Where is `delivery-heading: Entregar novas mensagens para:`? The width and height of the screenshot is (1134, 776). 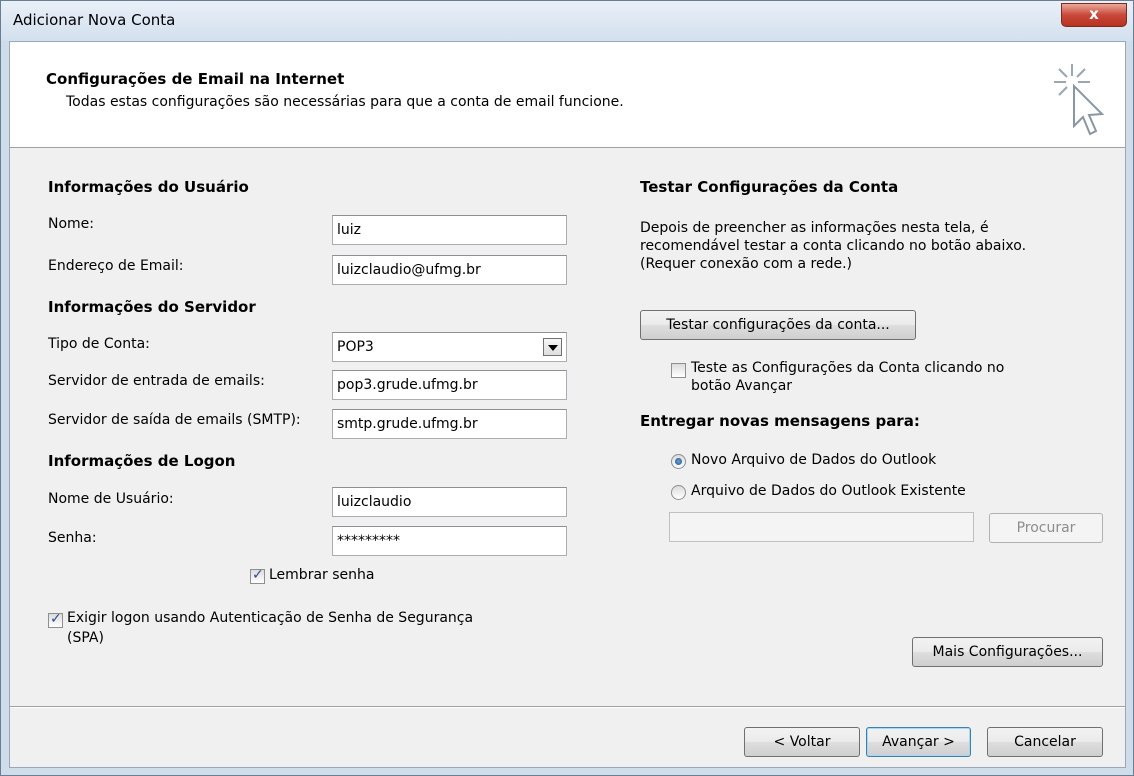
delivery-heading: Entregar novas mensagens para: is located at coordinates (780, 421).